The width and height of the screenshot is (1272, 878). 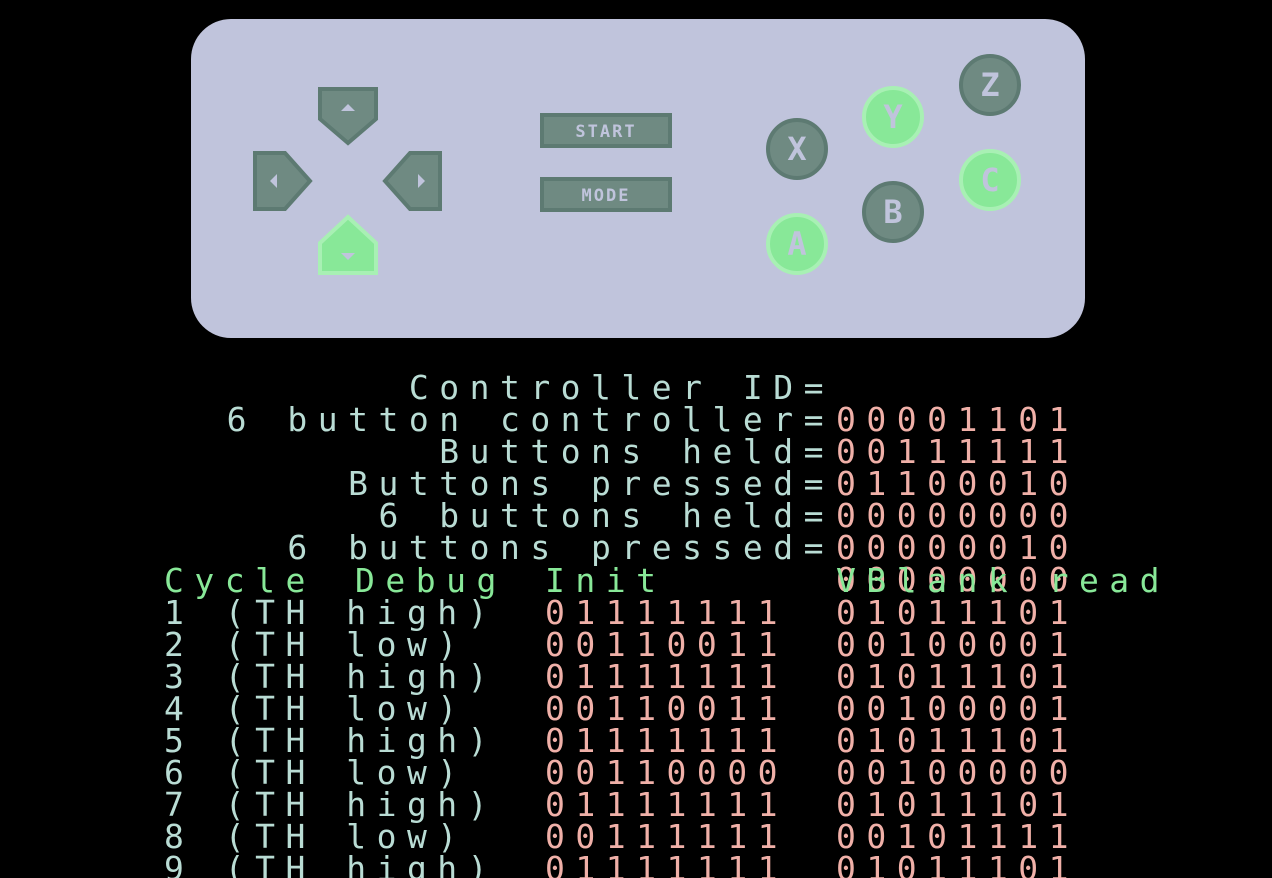 I want to click on row-init-value: 01111111, so click(x=666, y=863).